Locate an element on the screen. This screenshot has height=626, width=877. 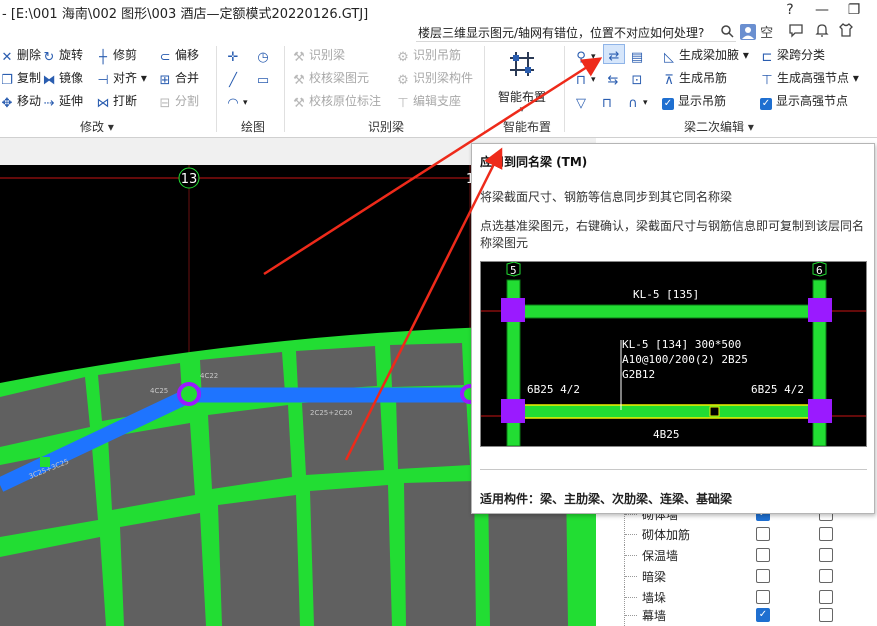
beam-check-icon: ⊡ is located at coordinates (637, 80).